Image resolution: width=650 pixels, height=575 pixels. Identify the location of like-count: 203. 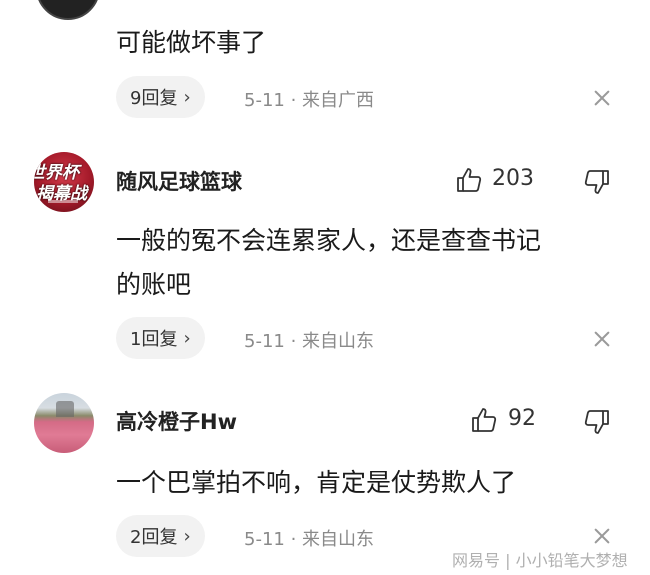
(513, 178).